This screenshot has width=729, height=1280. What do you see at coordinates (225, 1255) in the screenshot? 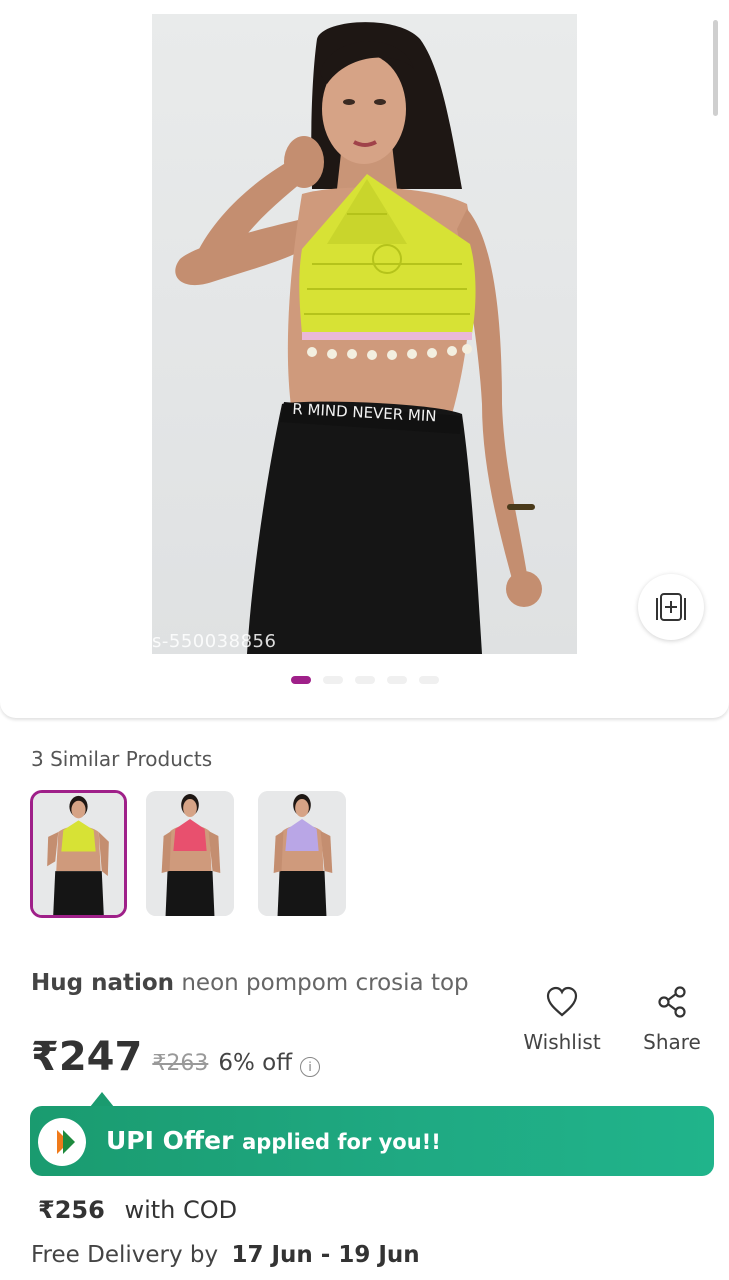
I see `delivery-info: Free Delivery by 17 Jun - 19 Jun` at bounding box center [225, 1255].